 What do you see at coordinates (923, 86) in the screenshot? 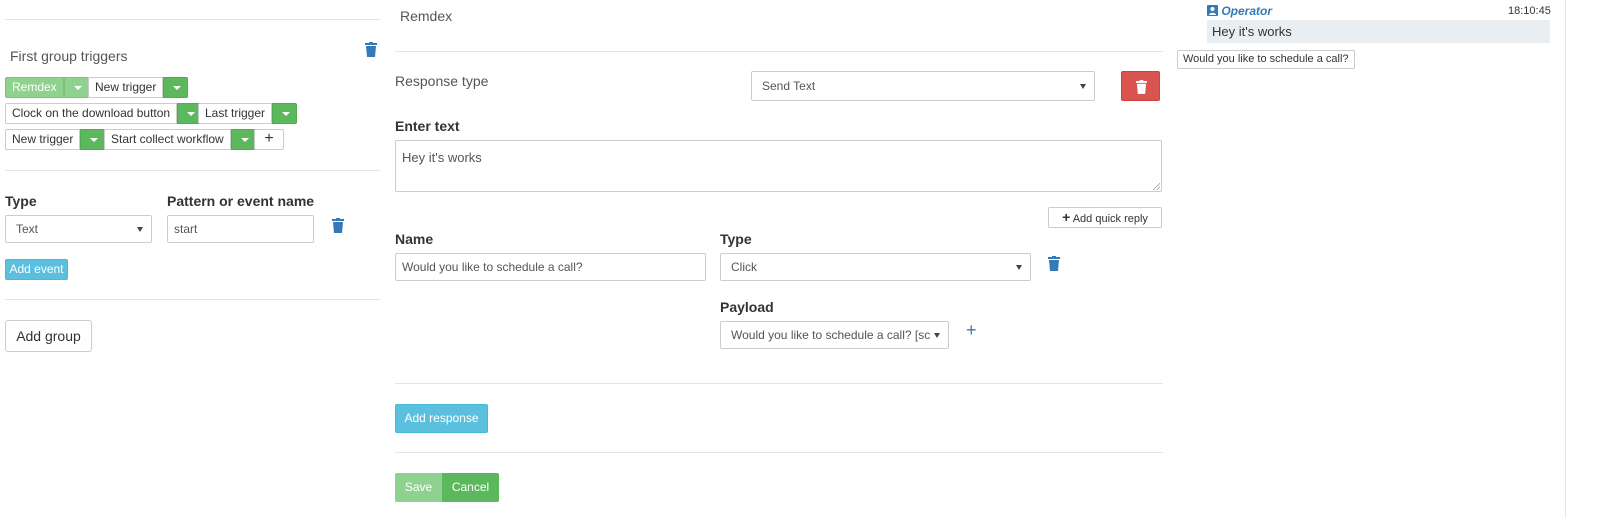
I see `response-type-select: Send Text` at bounding box center [923, 86].